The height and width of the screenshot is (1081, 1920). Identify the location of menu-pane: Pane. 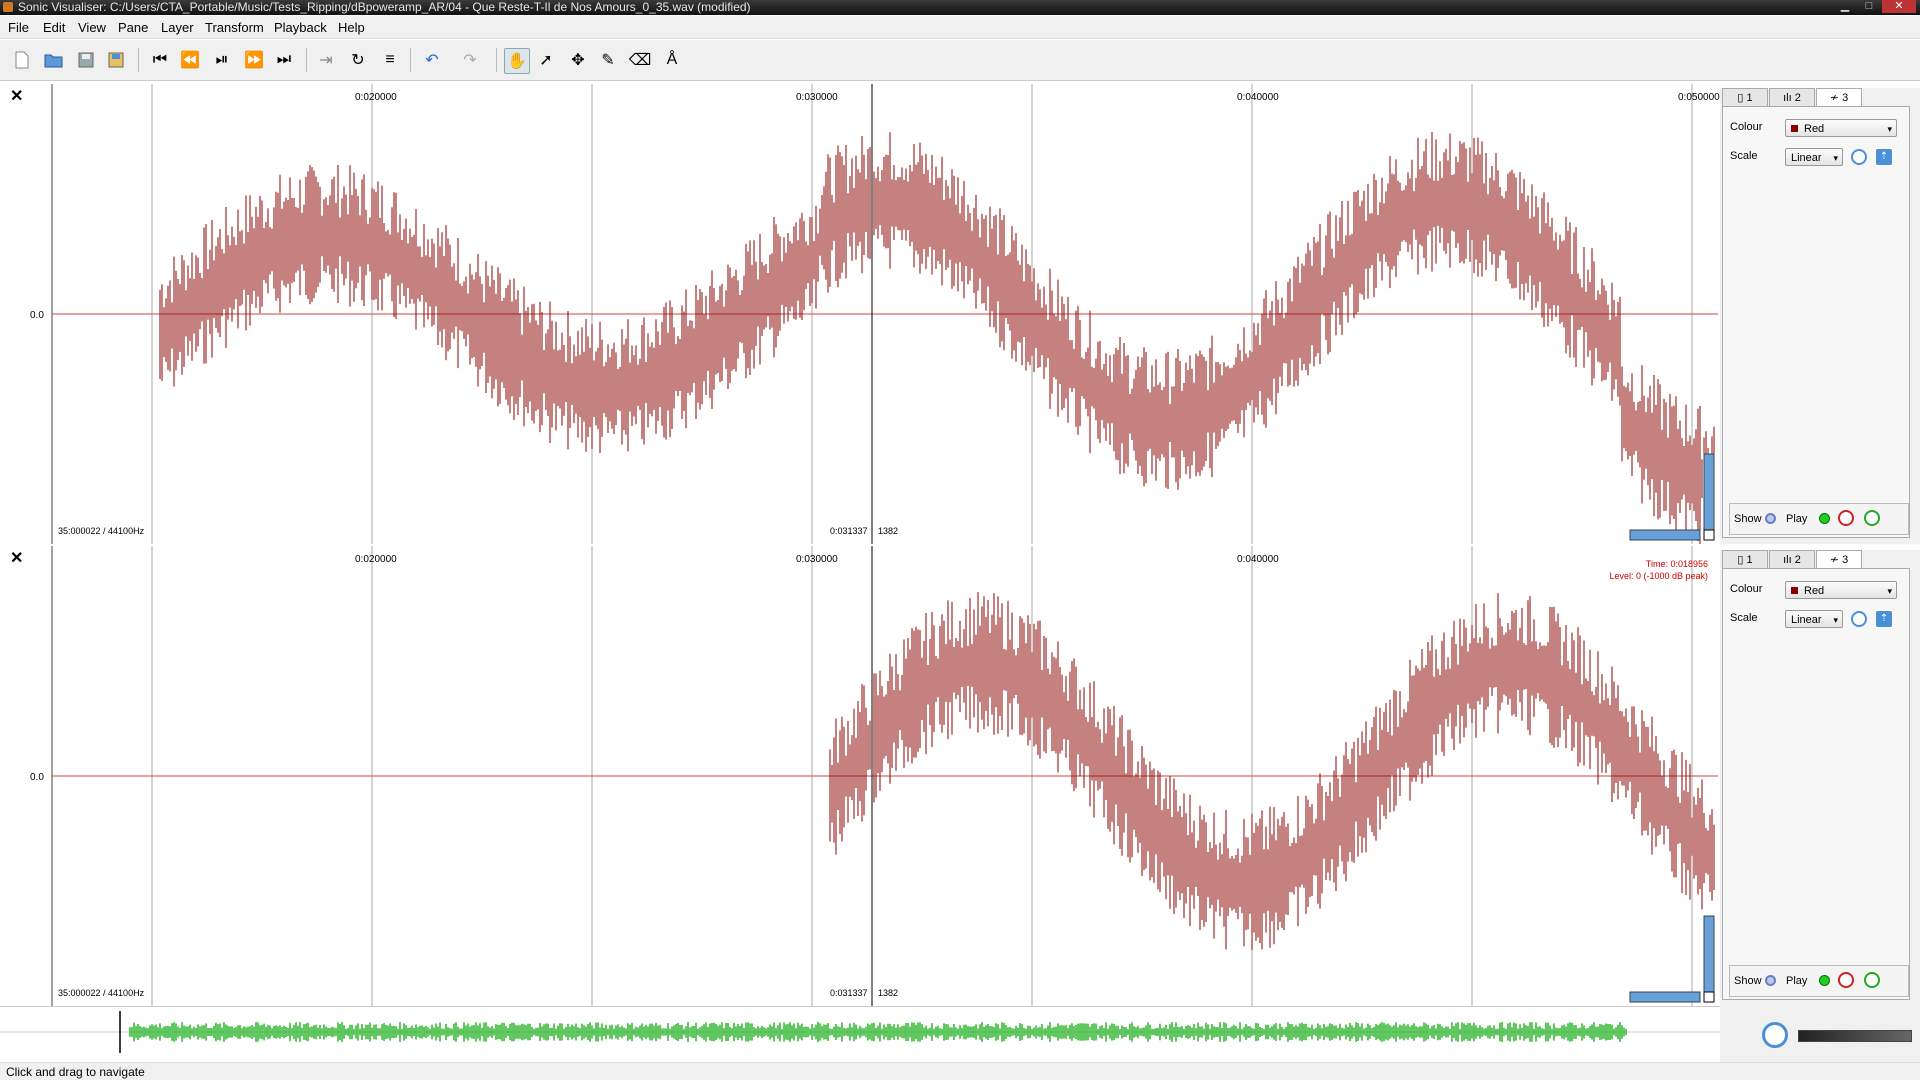
(133, 27).